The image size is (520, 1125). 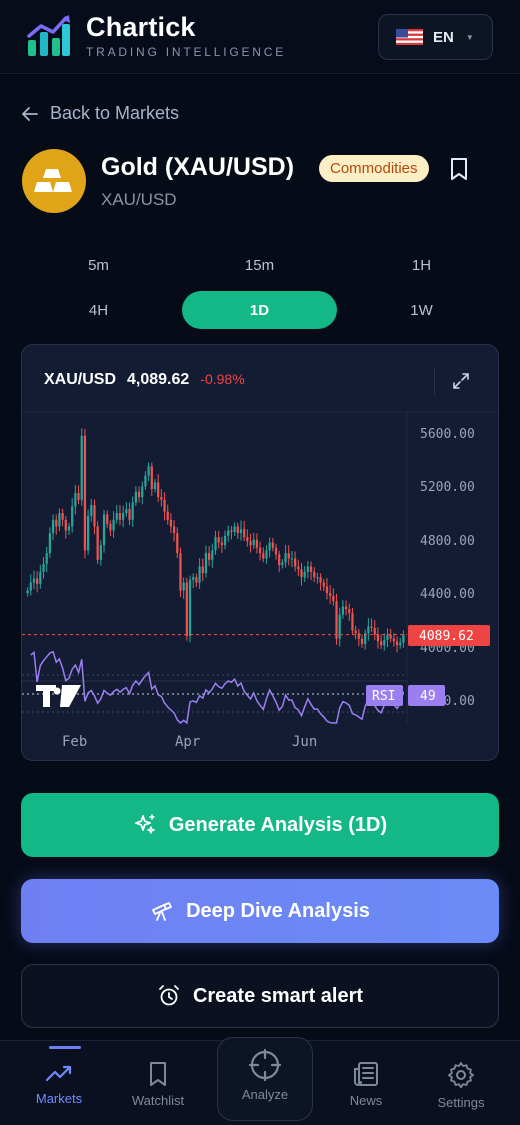 I want to click on bottom-navigation: Markets Watchlist Analyze News Settings, so click(x=260, y=1081).